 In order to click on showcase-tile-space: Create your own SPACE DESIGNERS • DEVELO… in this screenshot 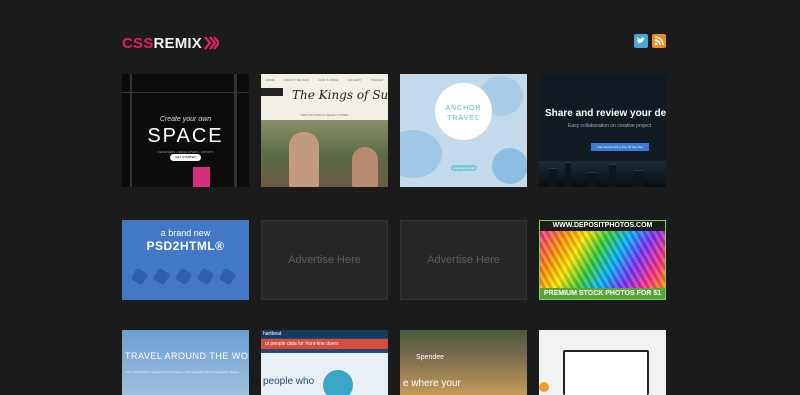, I will do `click(185, 130)`.